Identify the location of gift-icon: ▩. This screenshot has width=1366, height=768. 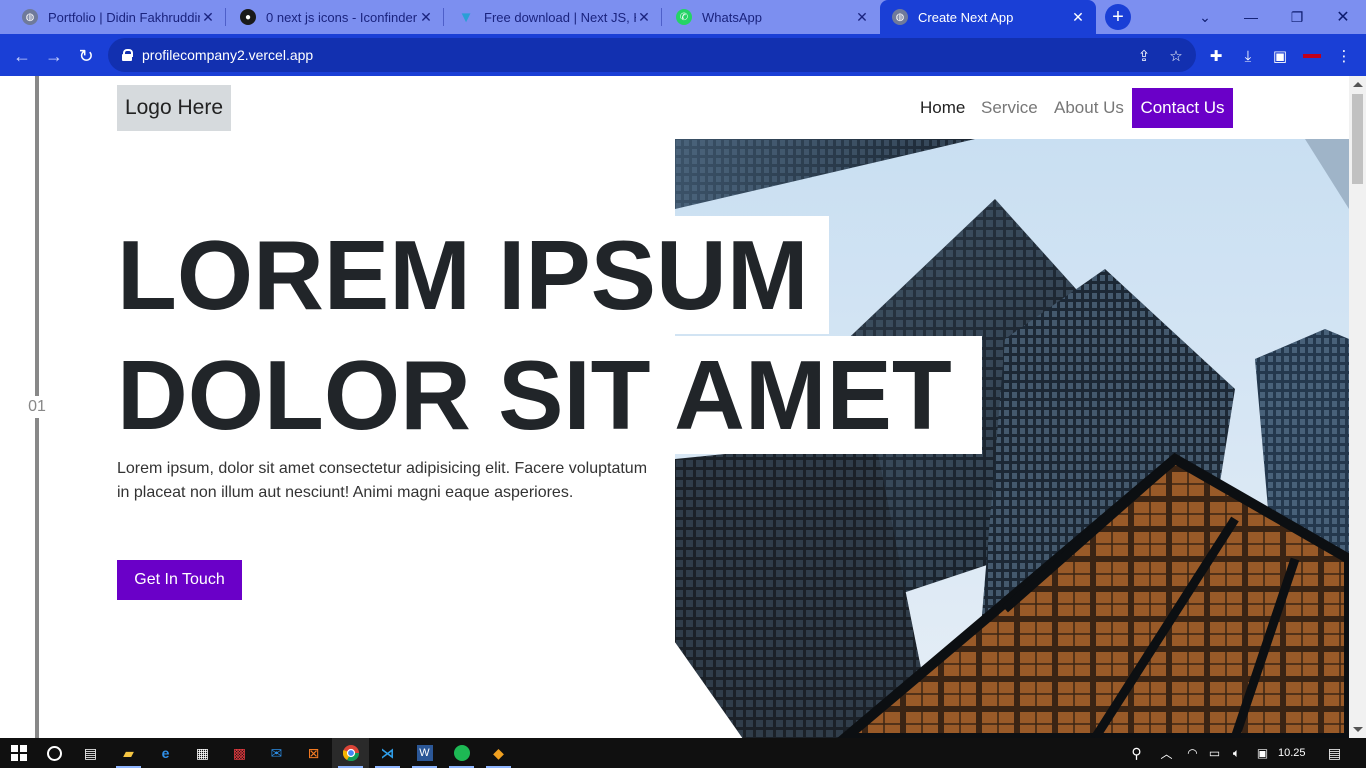
(239, 753).